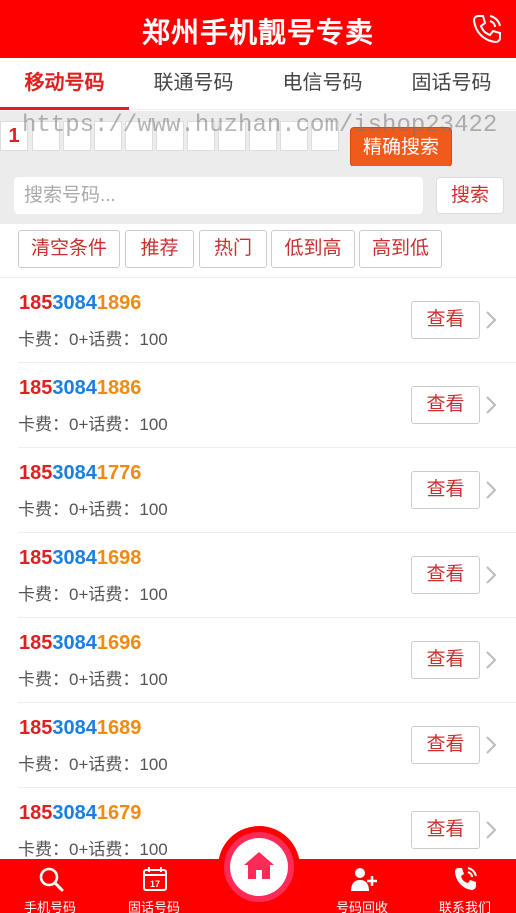 The width and height of the screenshot is (516, 913). What do you see at coordinates (159, 249) in the screenshot?
I see `filter-recommend-button: 推荐` at bounding box center [159, 249].